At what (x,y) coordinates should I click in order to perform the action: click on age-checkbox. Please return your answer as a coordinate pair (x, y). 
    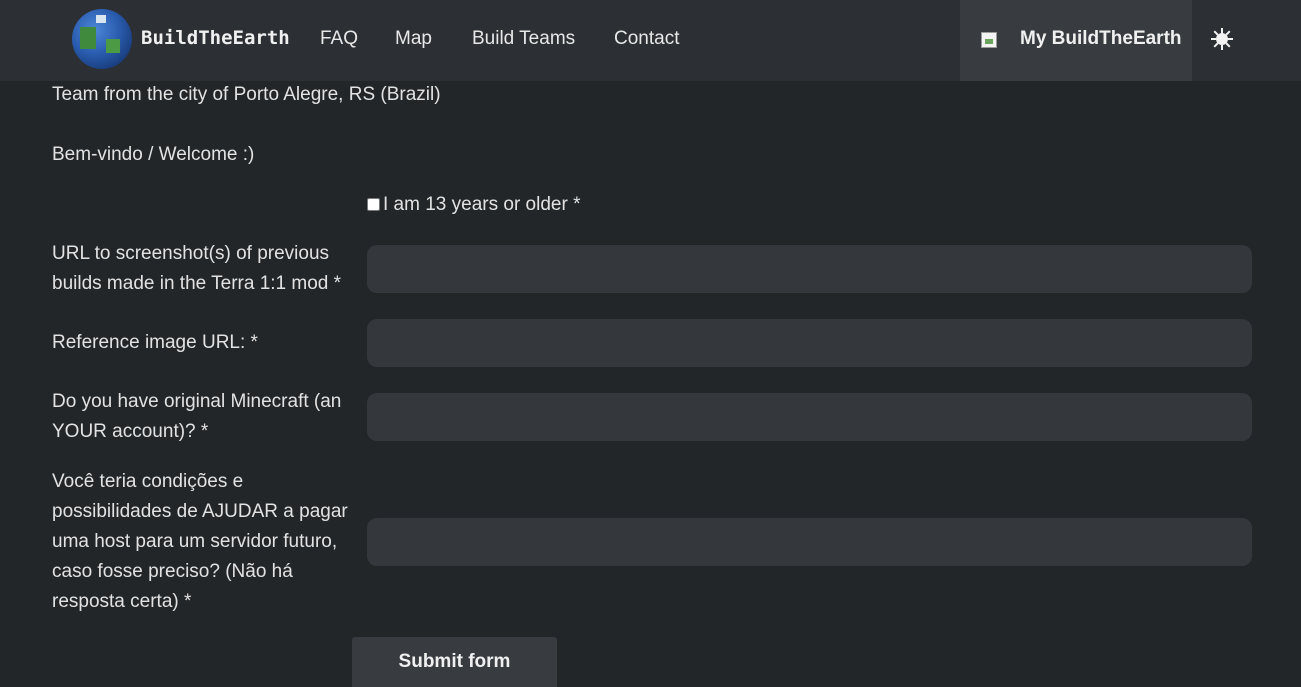
    Looking at the image, I should click on (373, 204).